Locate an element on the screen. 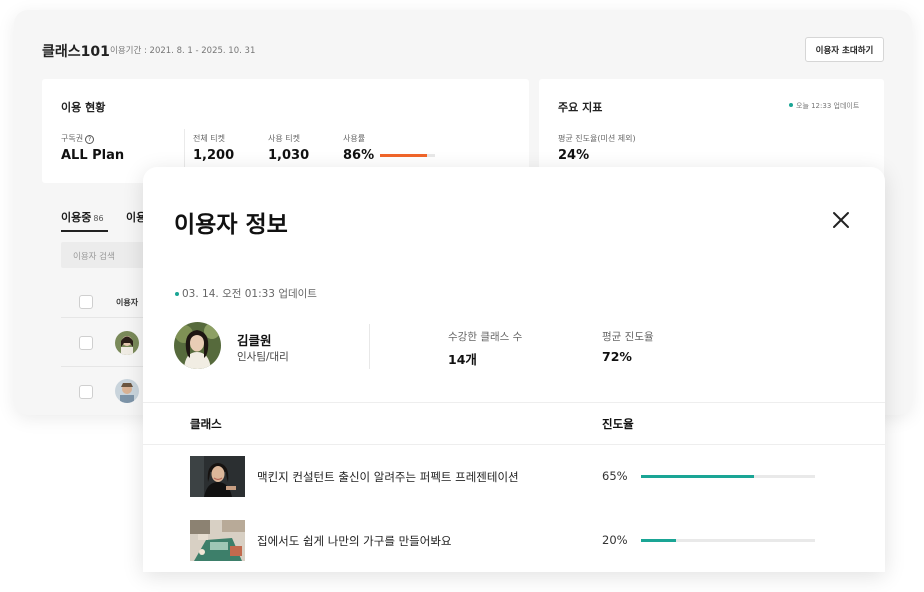  metrics-updated-text: 오늘 12:33 업데이트 is located at coordinates (828, 106).